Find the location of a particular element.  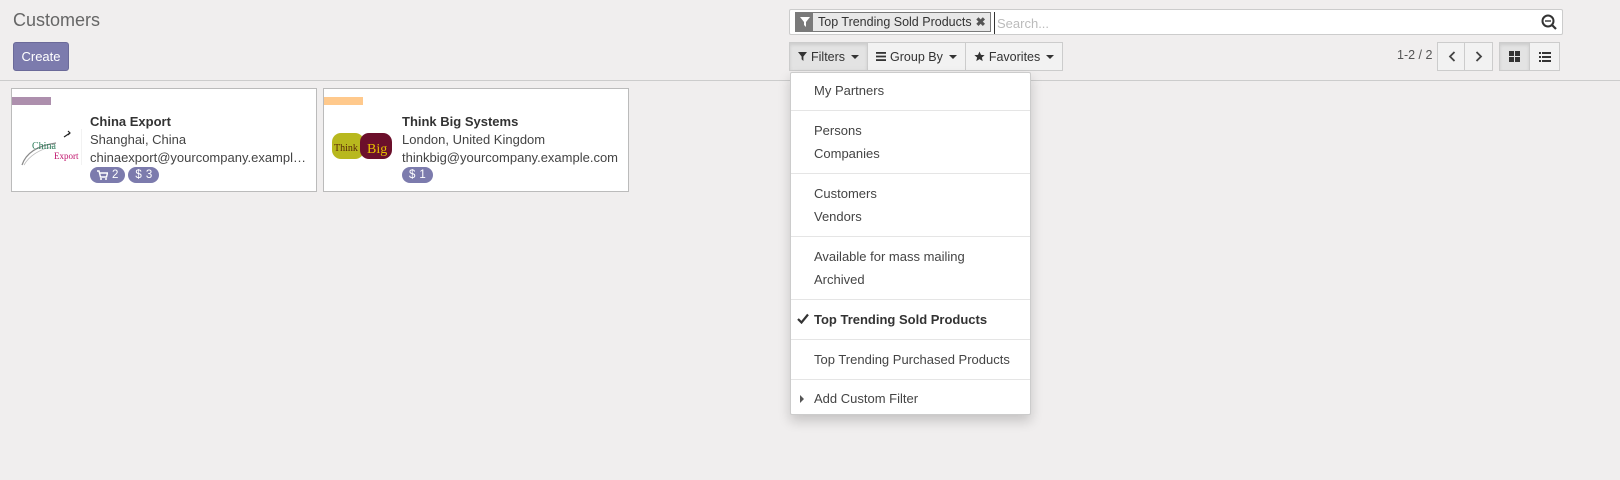

svg-text: Big is located at coordinates (377, 149).